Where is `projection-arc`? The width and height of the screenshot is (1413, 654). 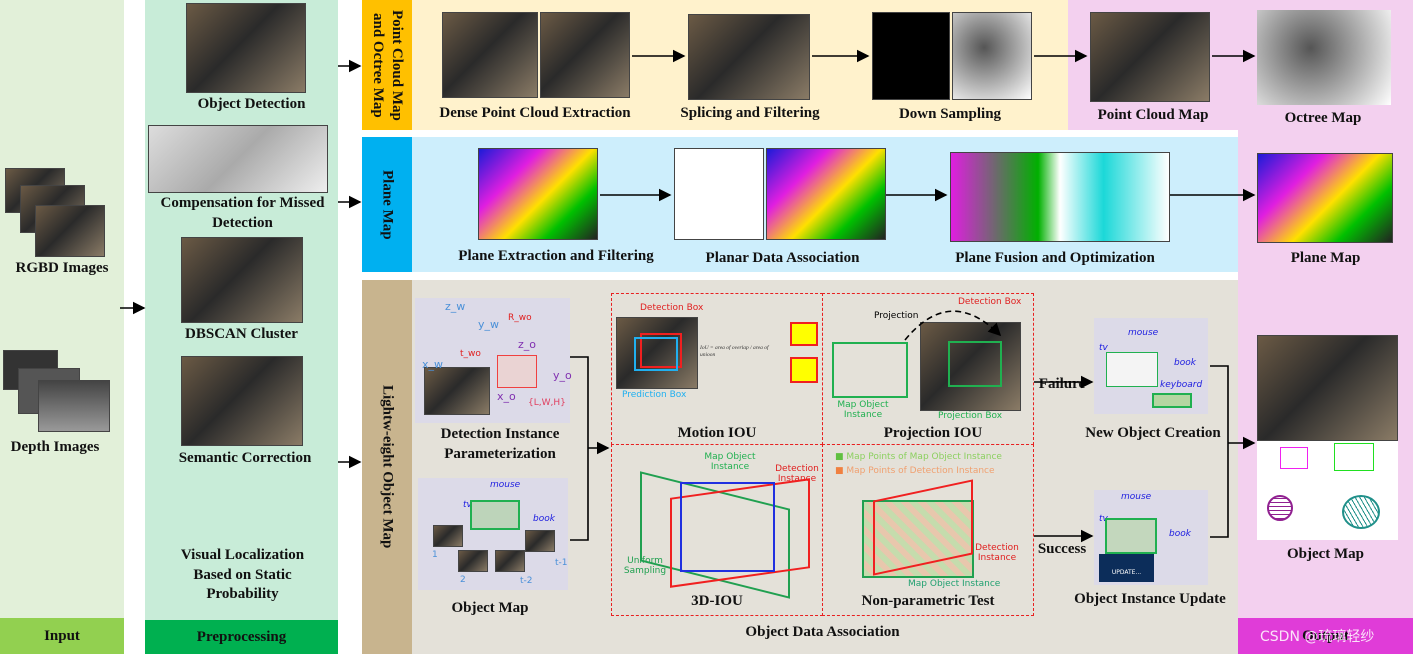 projection-arc is located at coordinates (953, 325).